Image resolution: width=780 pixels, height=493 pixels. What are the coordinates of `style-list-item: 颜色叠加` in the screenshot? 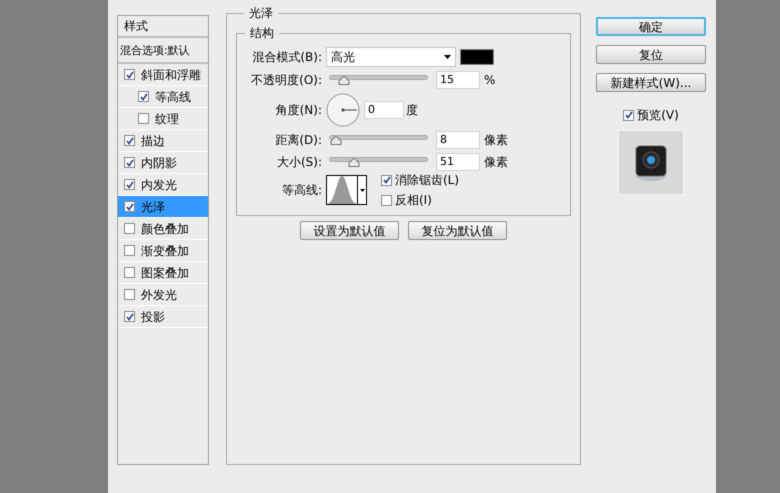 It's located at (163, 229).